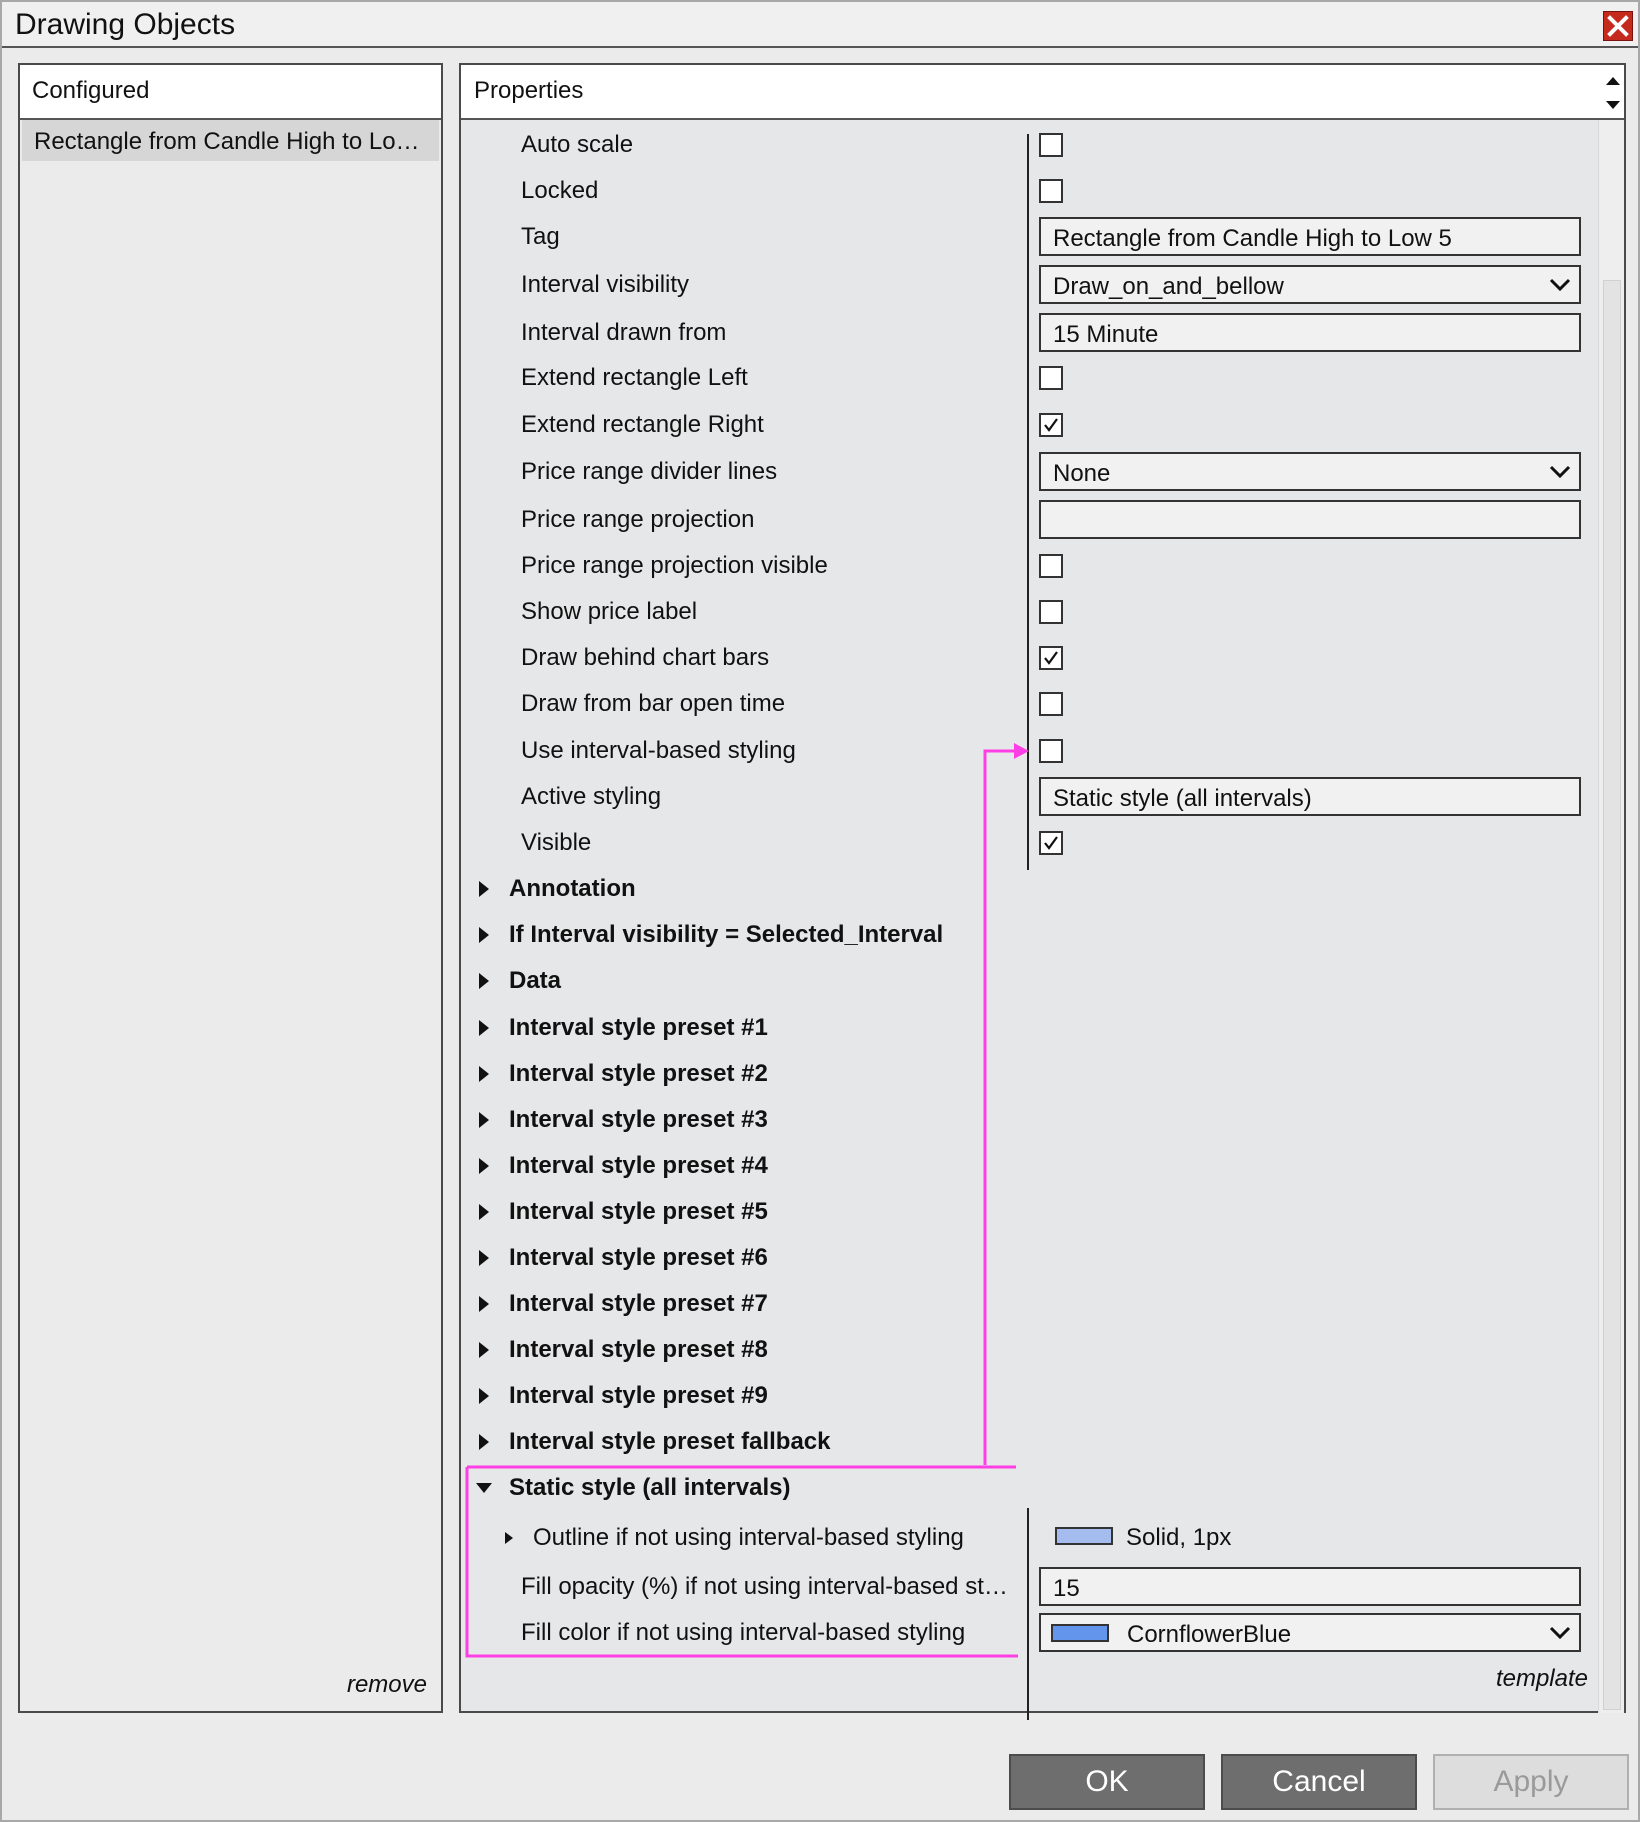 Image resolution: width=1640 pixels, height=1822 pixels. Describe the element at coordinates (230, 92) in the screenshot. I see `configured-header: Configured` at that location.